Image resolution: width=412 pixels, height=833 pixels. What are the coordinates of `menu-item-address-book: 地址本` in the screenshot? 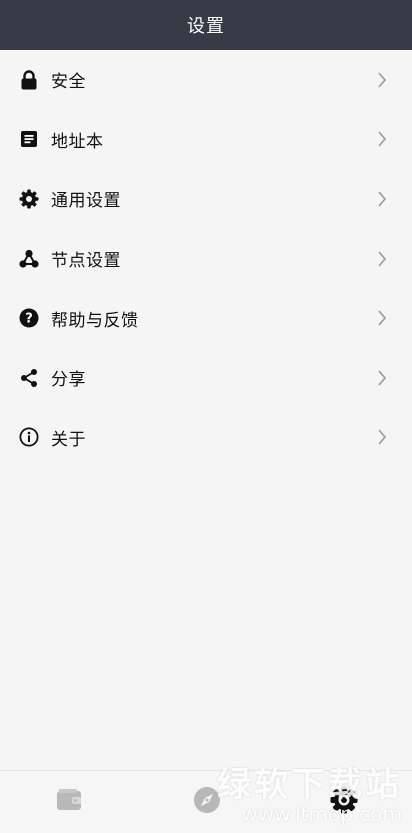 It's located at (206, 140).